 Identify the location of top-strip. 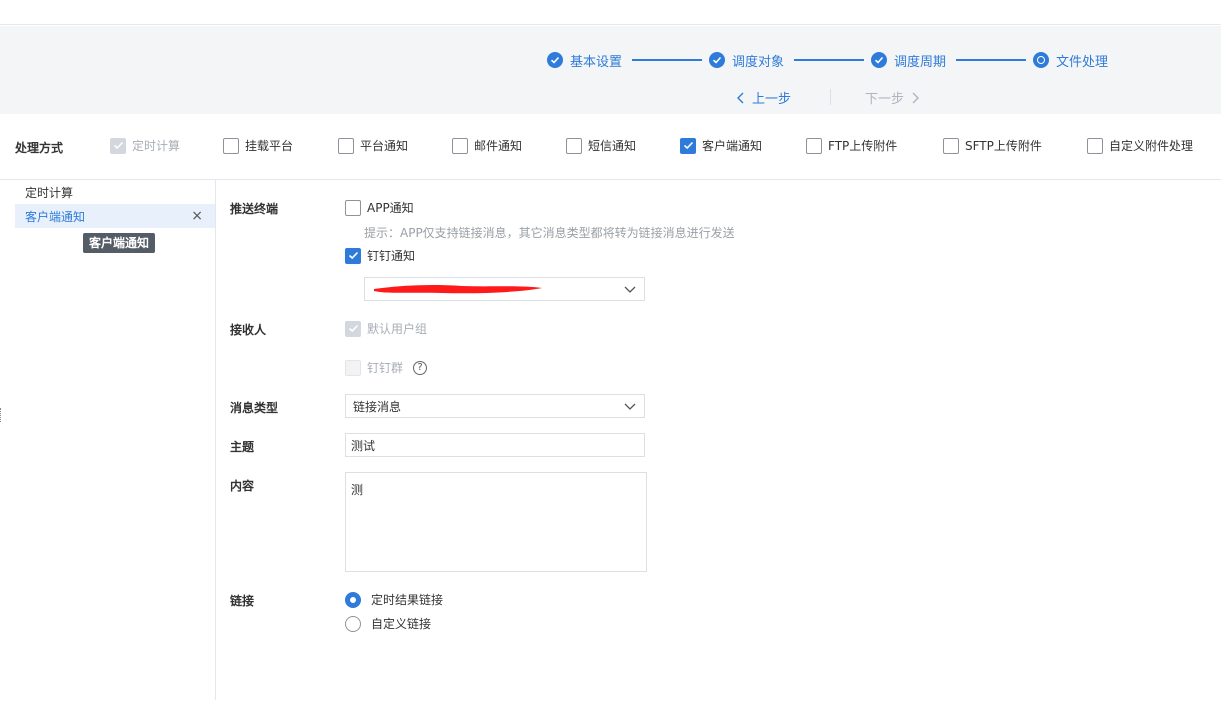
(610, 12).